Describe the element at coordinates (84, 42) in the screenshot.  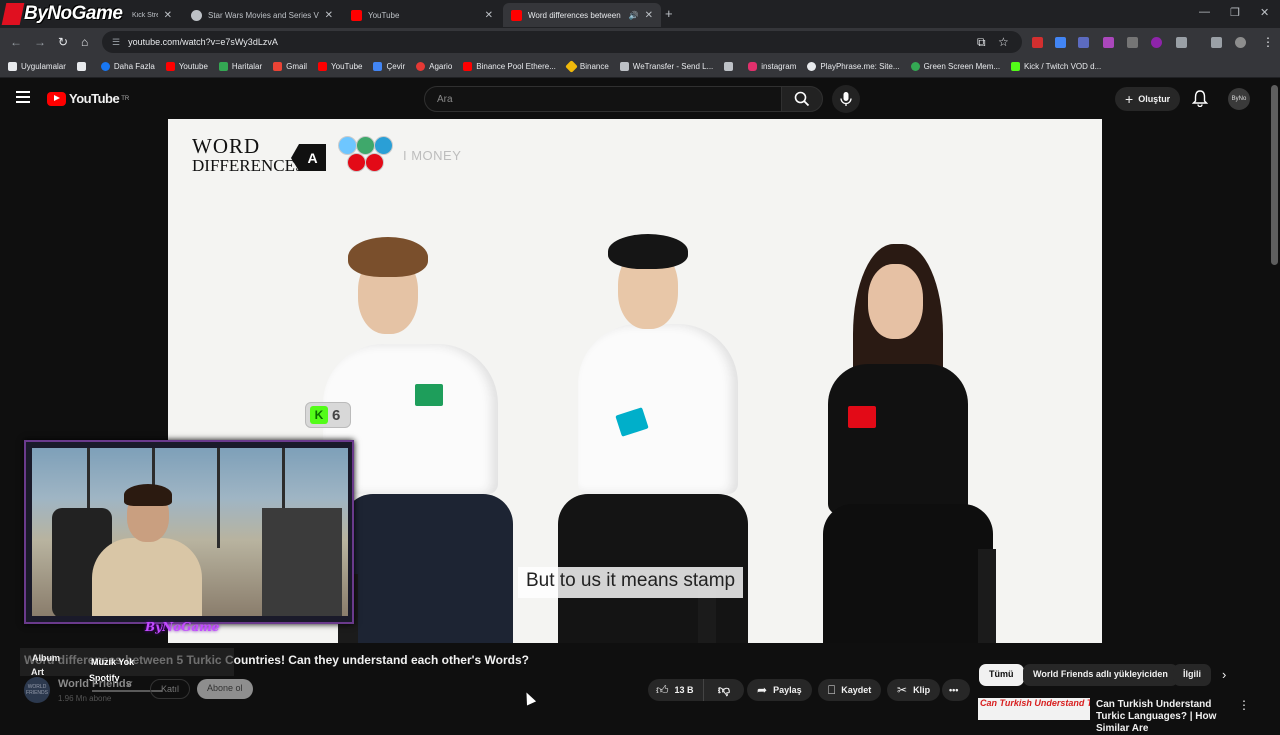
I see `home-icon: ⌂` at that location.